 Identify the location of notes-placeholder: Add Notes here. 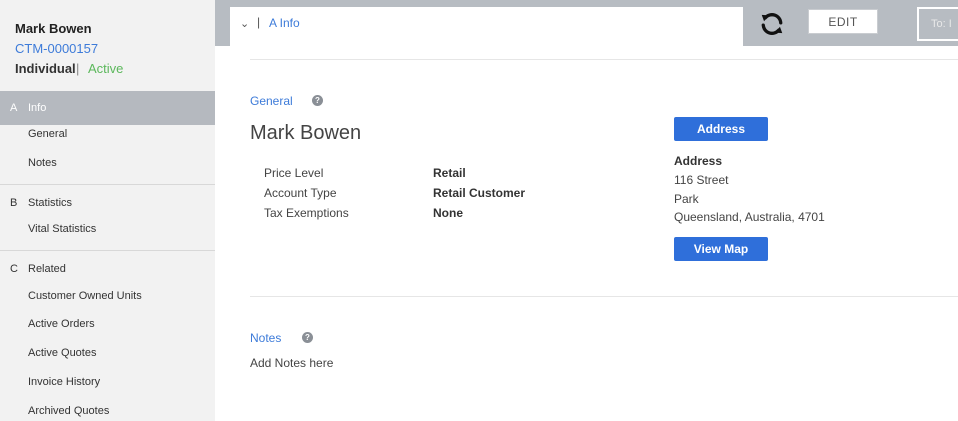
(291, 363).